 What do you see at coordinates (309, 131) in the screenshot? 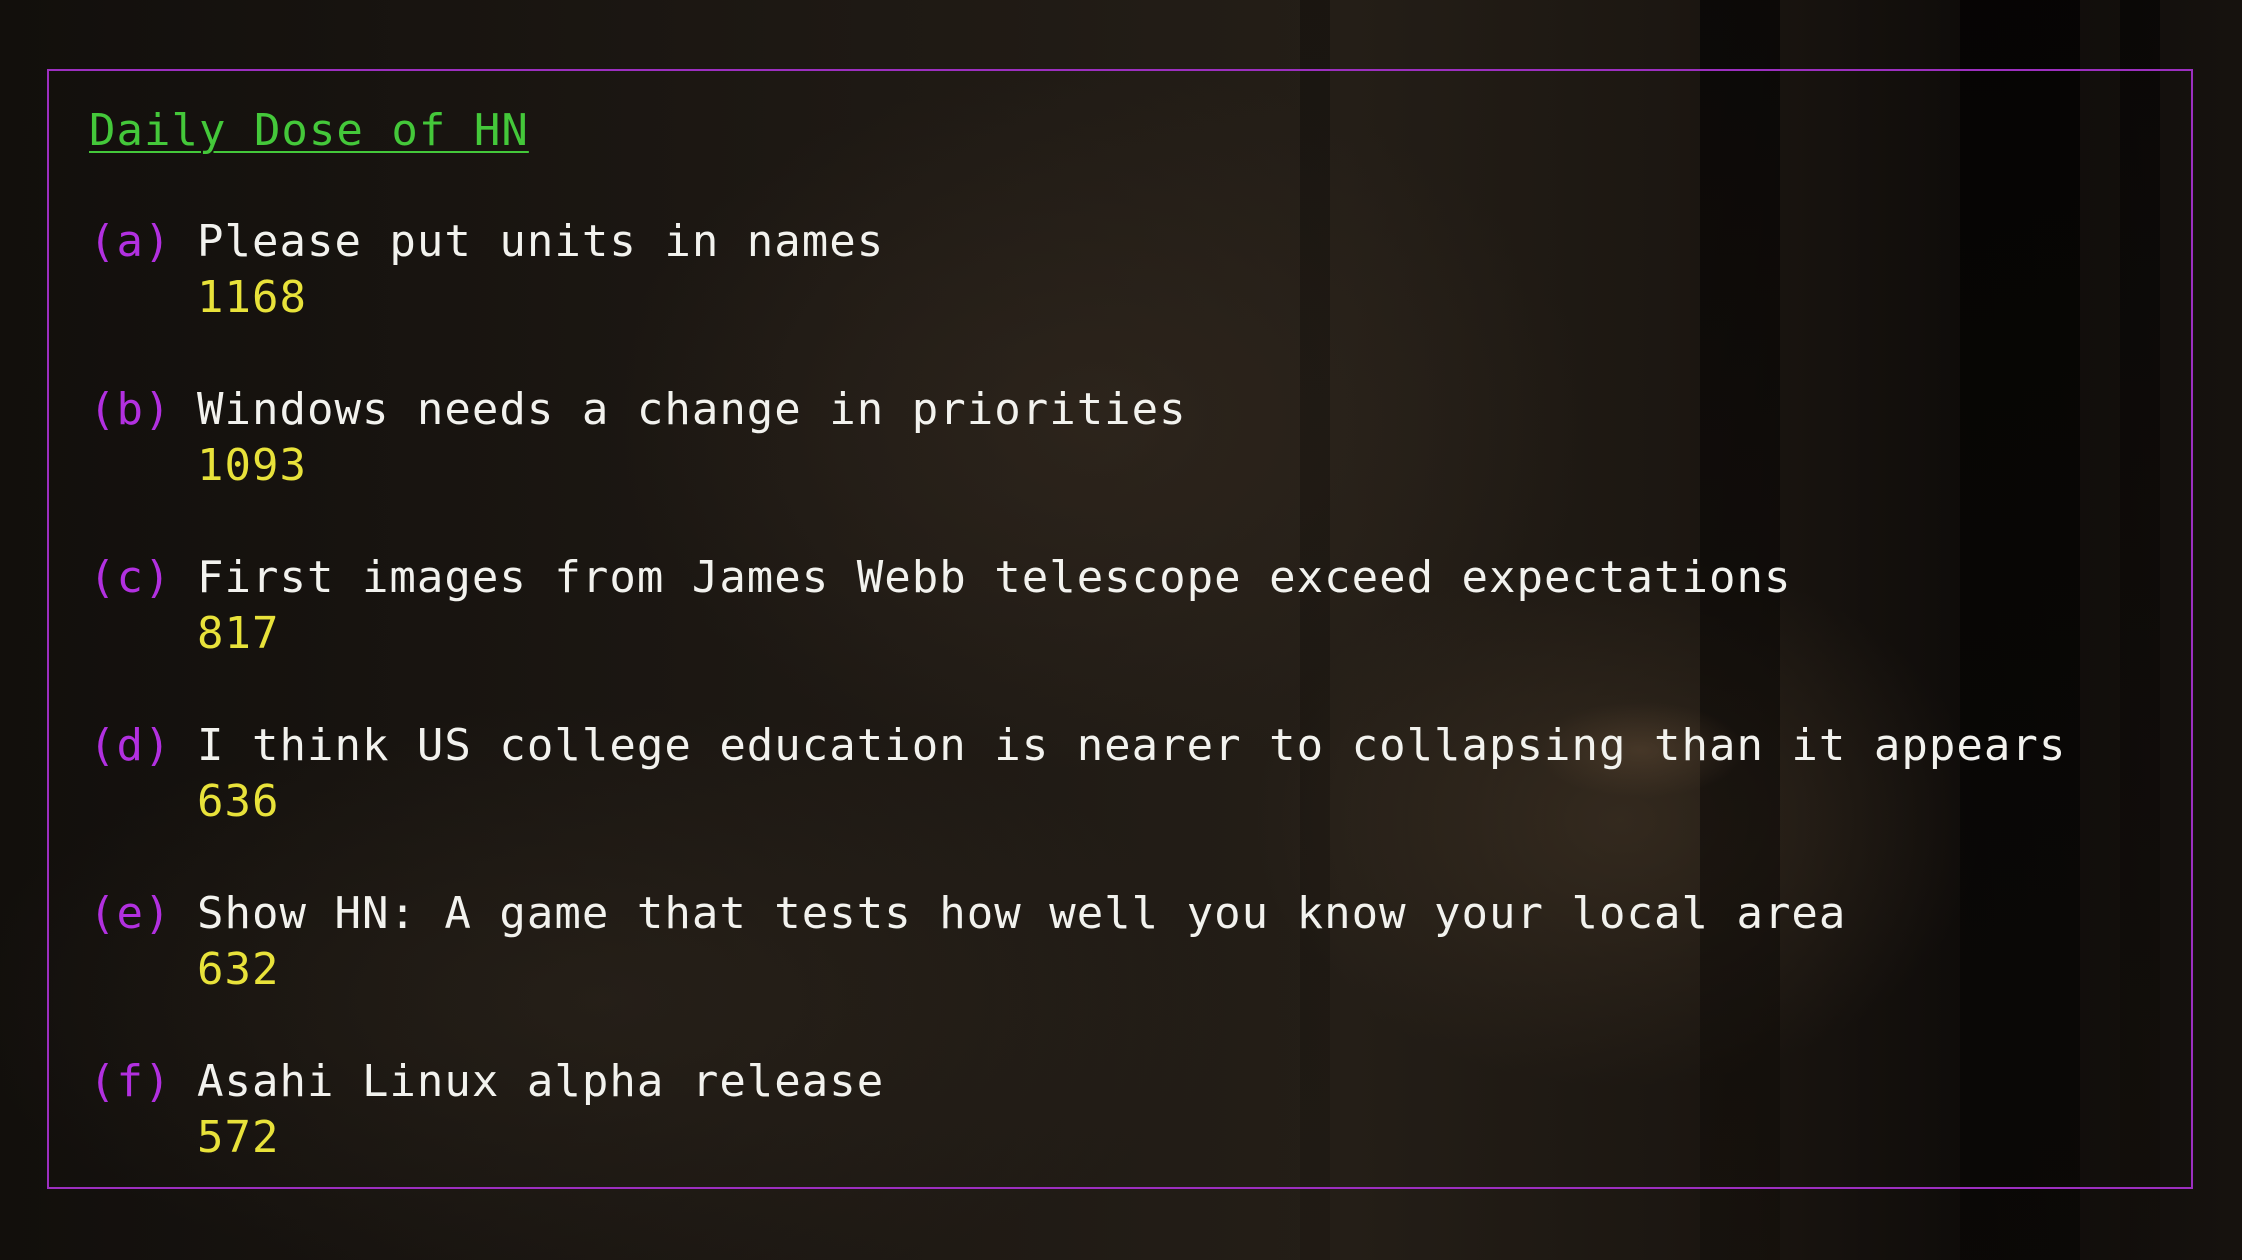
I see `page-title: Daily Dose of HN` at bounding box center [309, 131].